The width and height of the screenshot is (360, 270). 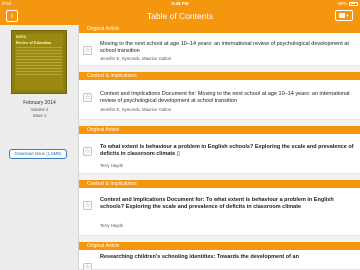 What do you see at coordinates (347, 15) in the screenshot?
I see `dropdown-caret: ▾` at bounding box center [347, 15].